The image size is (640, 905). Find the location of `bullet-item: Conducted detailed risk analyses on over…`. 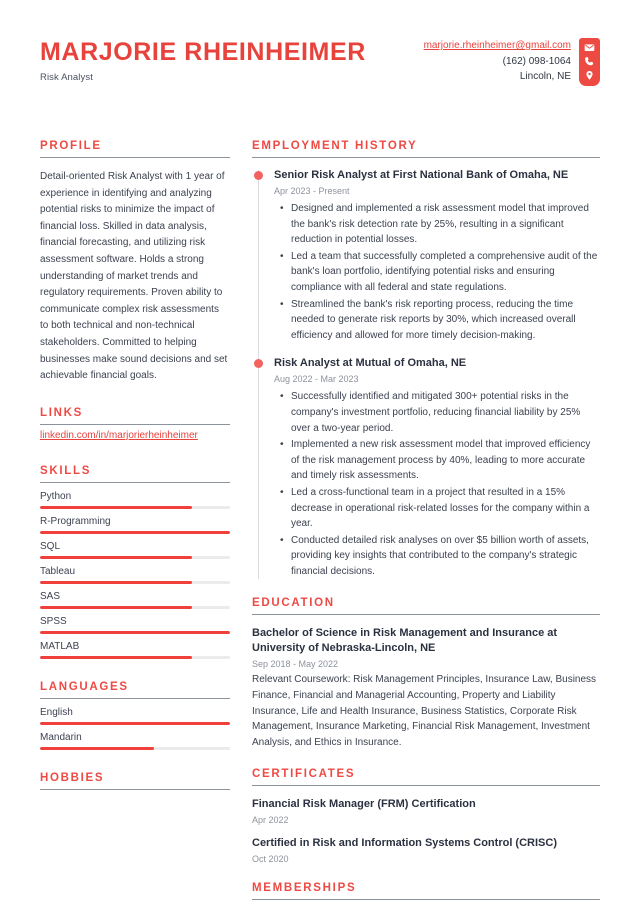

bullet-item: Conducted detailed risk analyses on over… is located at coordinates (440, 556).